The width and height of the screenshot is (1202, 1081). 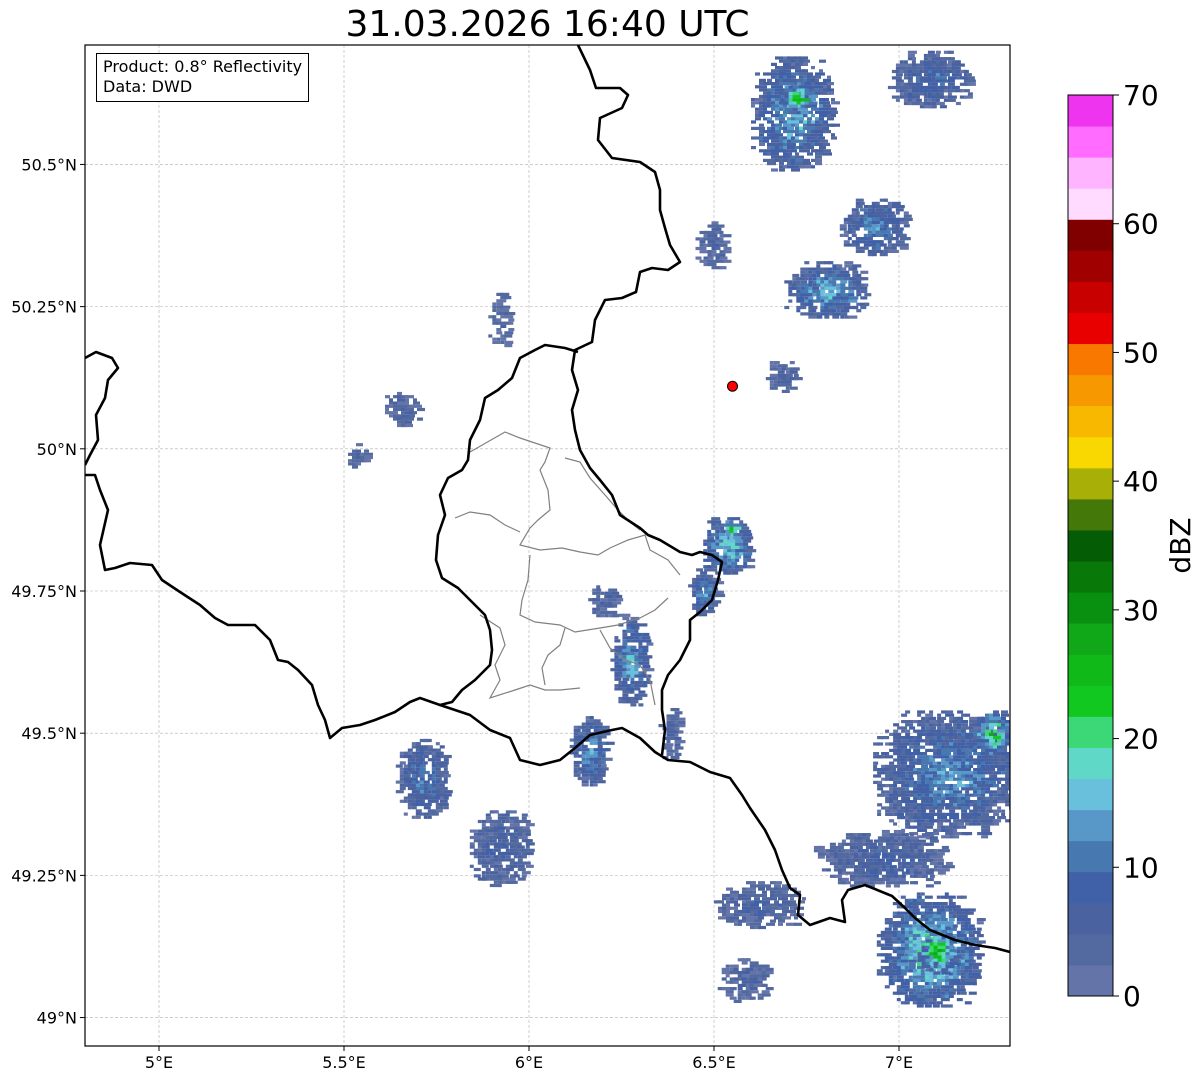 I want to click on x-tick-label: 7°E, so click(x=899, y=1062).